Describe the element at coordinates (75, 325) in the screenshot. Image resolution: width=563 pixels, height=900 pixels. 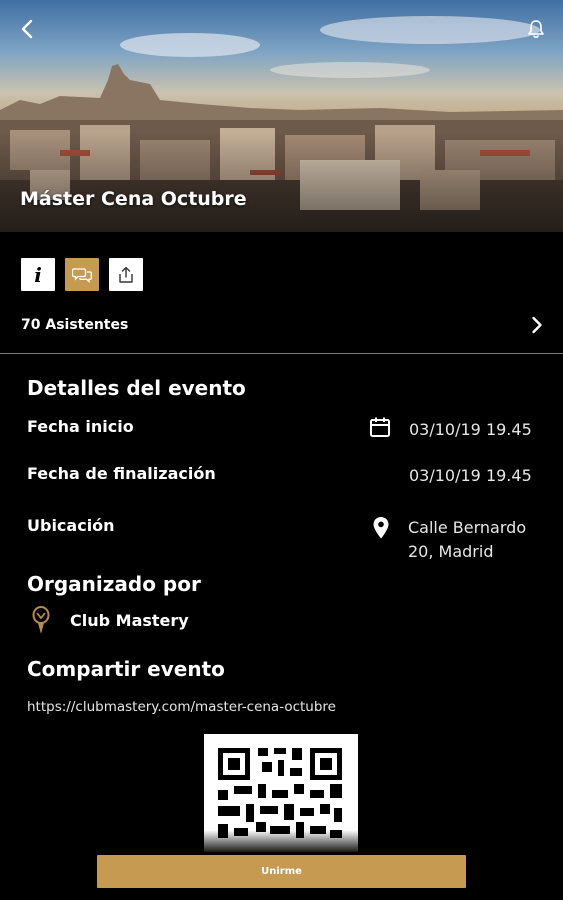
I see `attendees-count: 70 Asistentes` at that location.